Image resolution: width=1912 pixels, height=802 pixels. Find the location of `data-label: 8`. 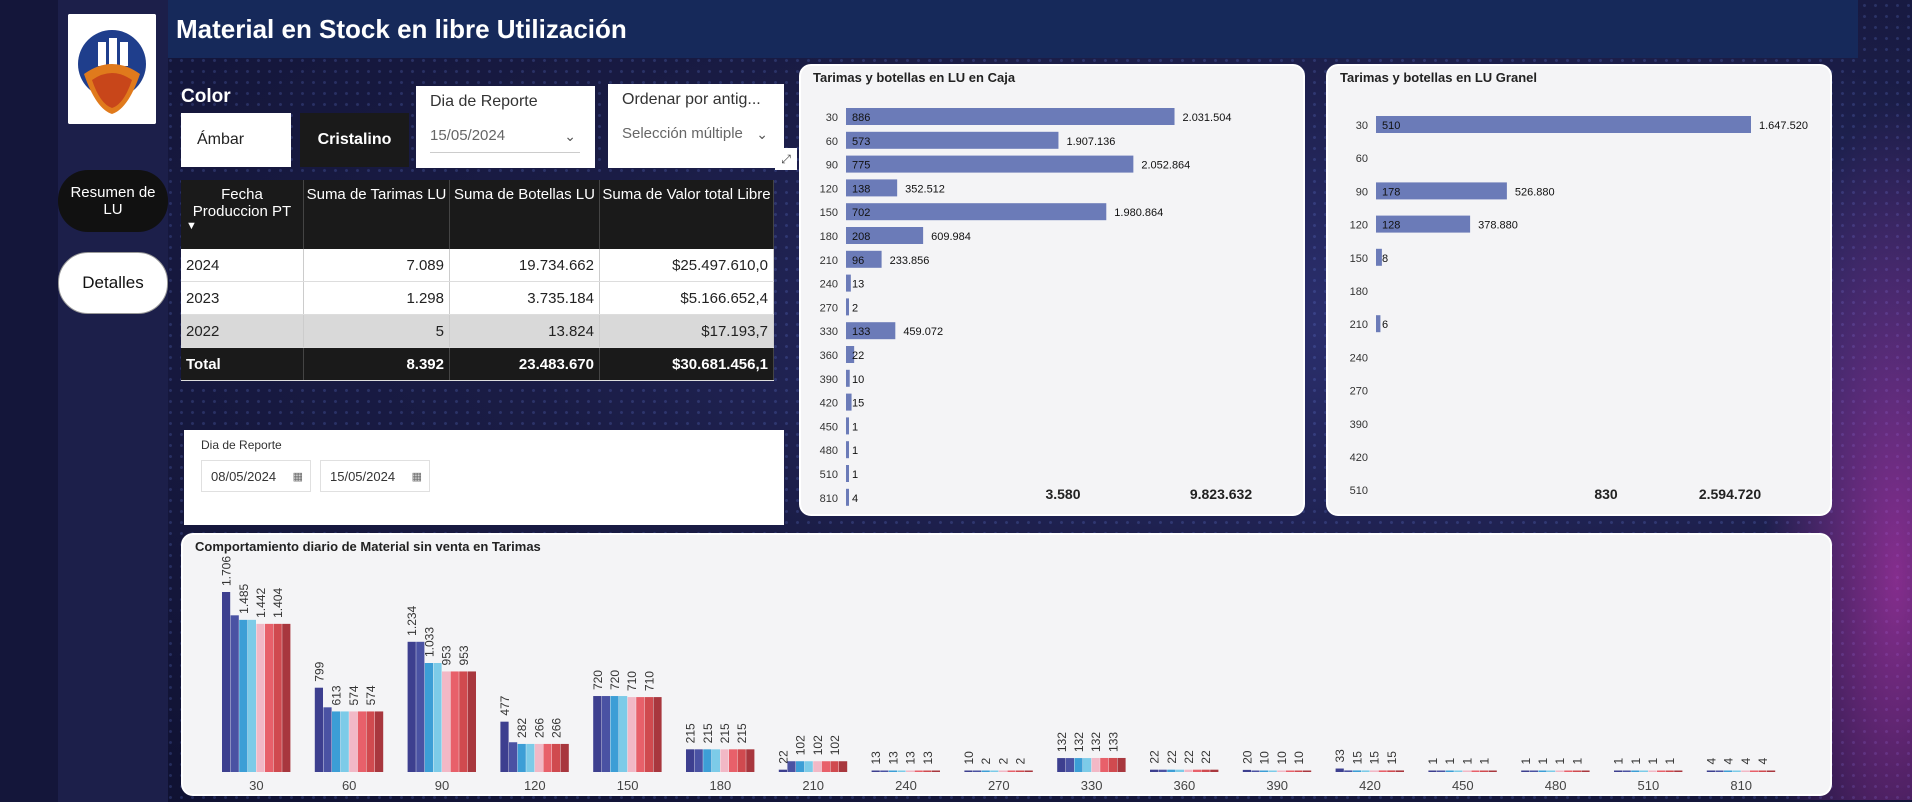

data-label: 8 is located at coordinates (1385, 259).